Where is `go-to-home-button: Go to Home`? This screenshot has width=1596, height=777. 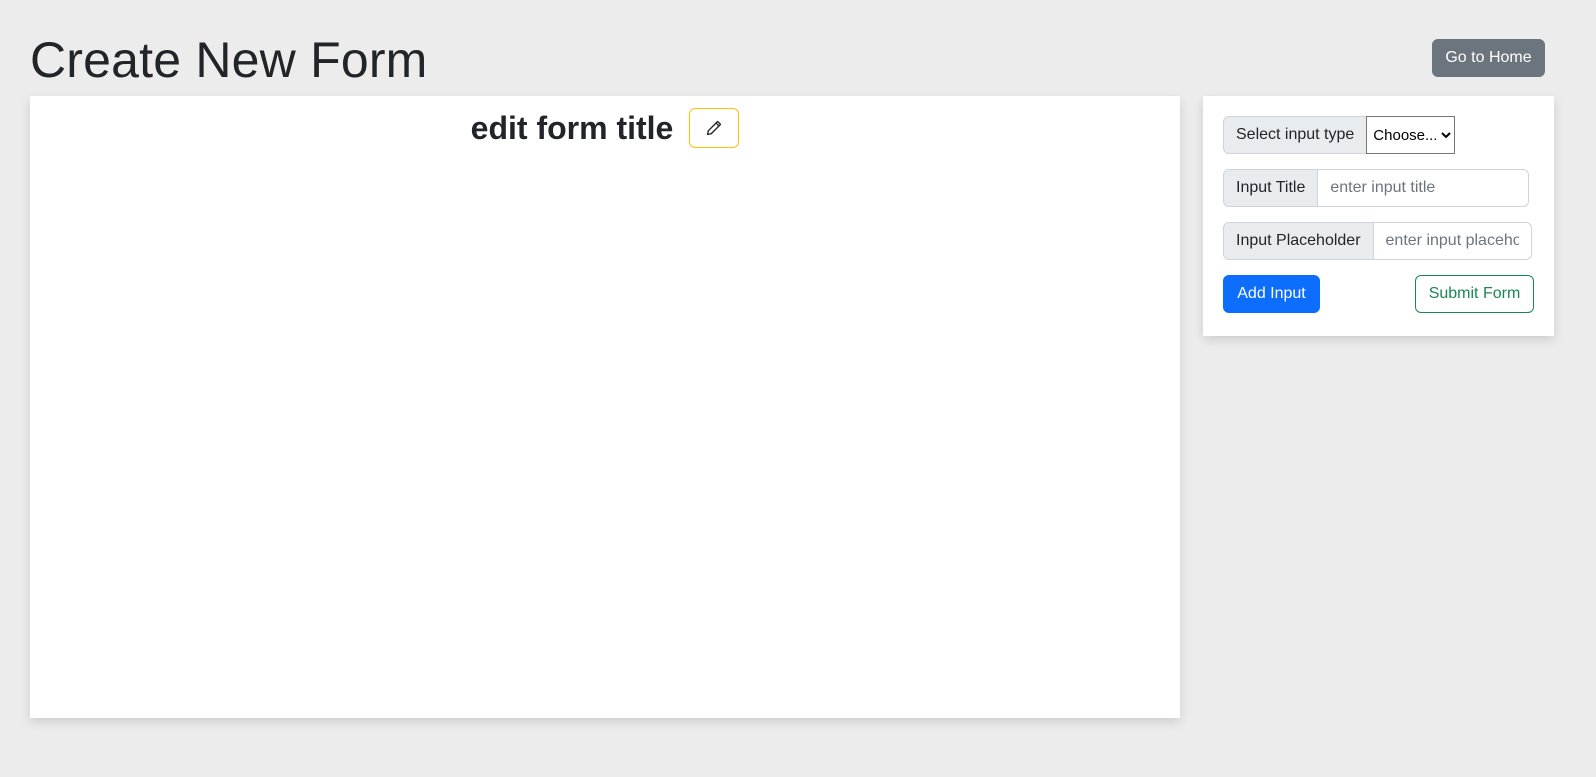
go-to-home-button: Go to Home is located at coordinates (1488, 58).